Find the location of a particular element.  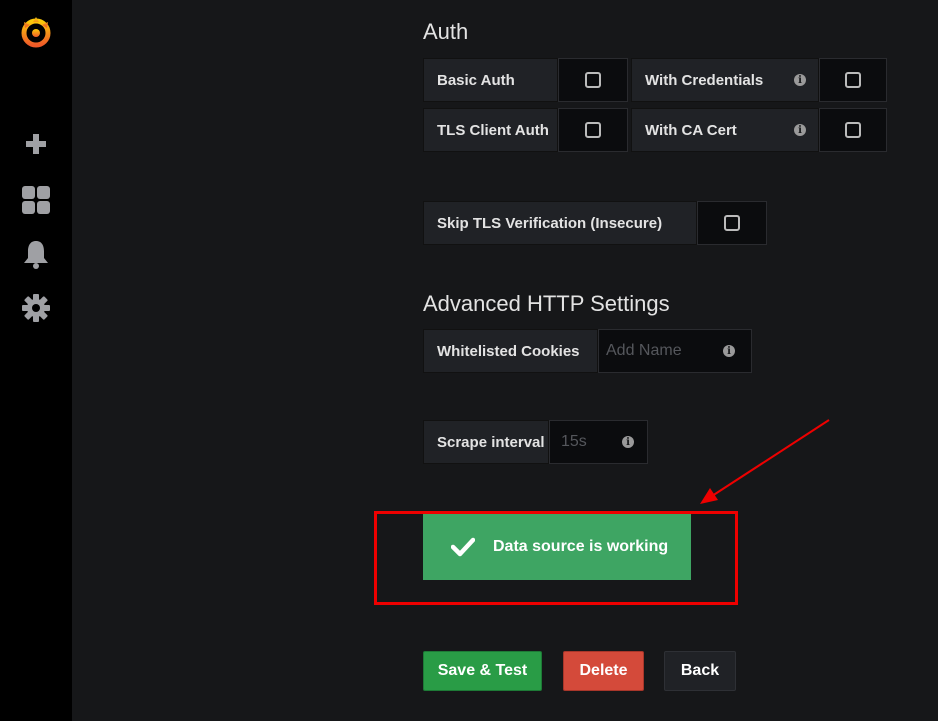

basic-auth-checkbox-cell is located at coordinates (593, 80).